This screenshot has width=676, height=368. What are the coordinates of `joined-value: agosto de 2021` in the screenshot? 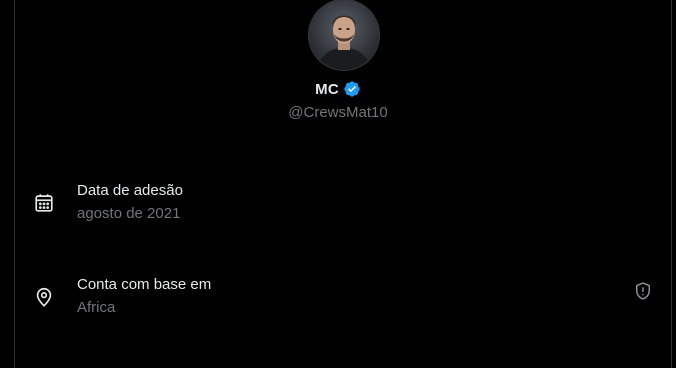 It's located at (129, 213).